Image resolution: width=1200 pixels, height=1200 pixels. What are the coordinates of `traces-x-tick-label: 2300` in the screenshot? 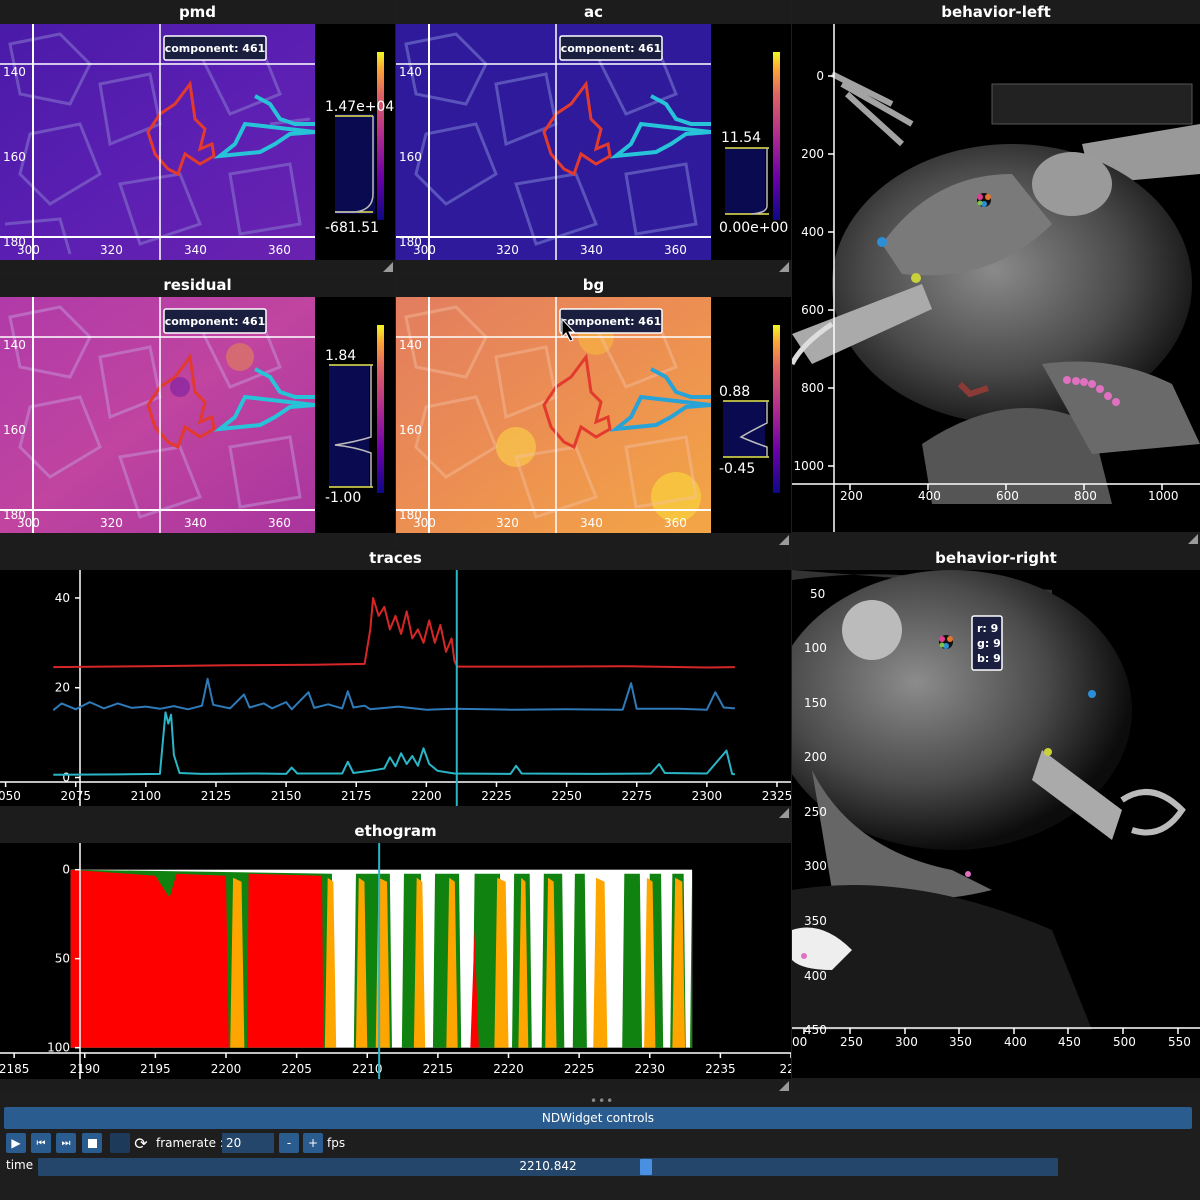 It's located at (707, 796).